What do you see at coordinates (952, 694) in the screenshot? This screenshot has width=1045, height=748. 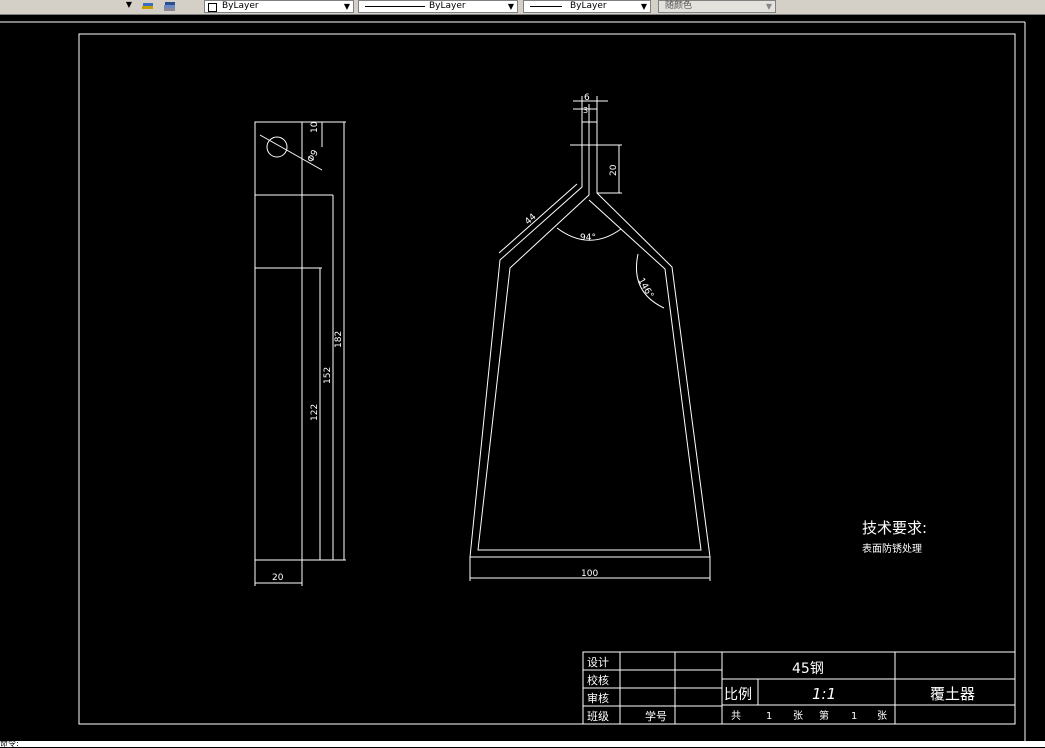 I see `tb-part-name: 覆土器` at bounding box center [952, 694].